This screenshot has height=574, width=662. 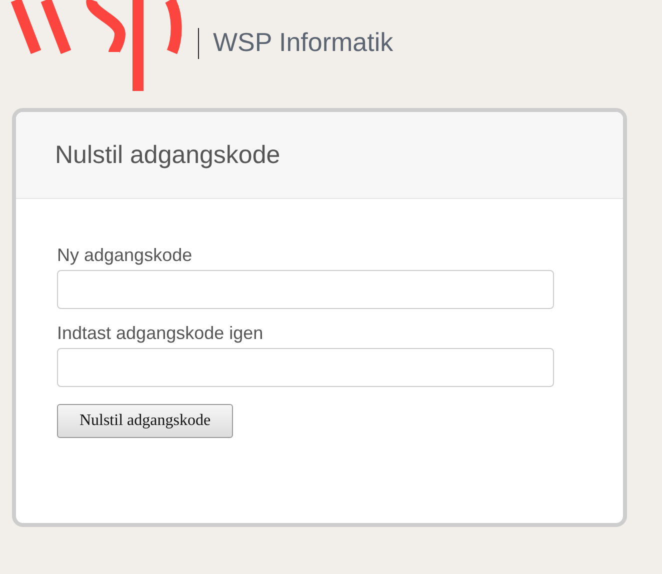 I want to click on brand-name: WSP Informatik, so click(x=303, y=42).